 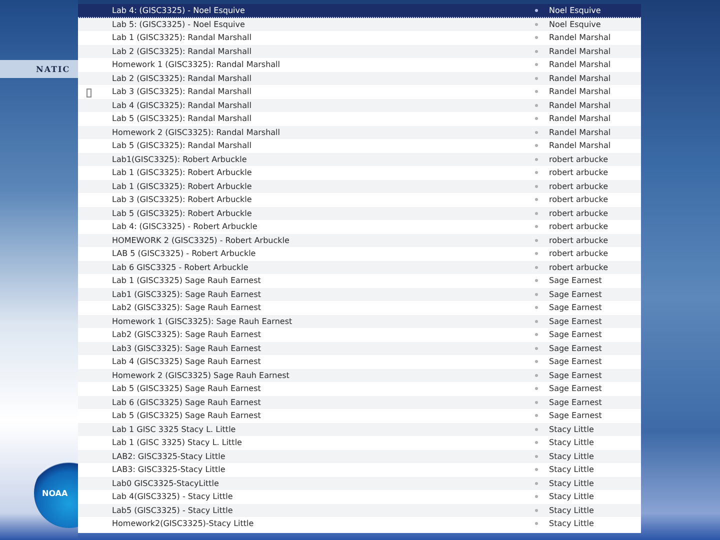 I want to click on list-row: Lab 1 (GISC3325): Robert Arbuckle robert arbucke, so click(x=359, y=186).